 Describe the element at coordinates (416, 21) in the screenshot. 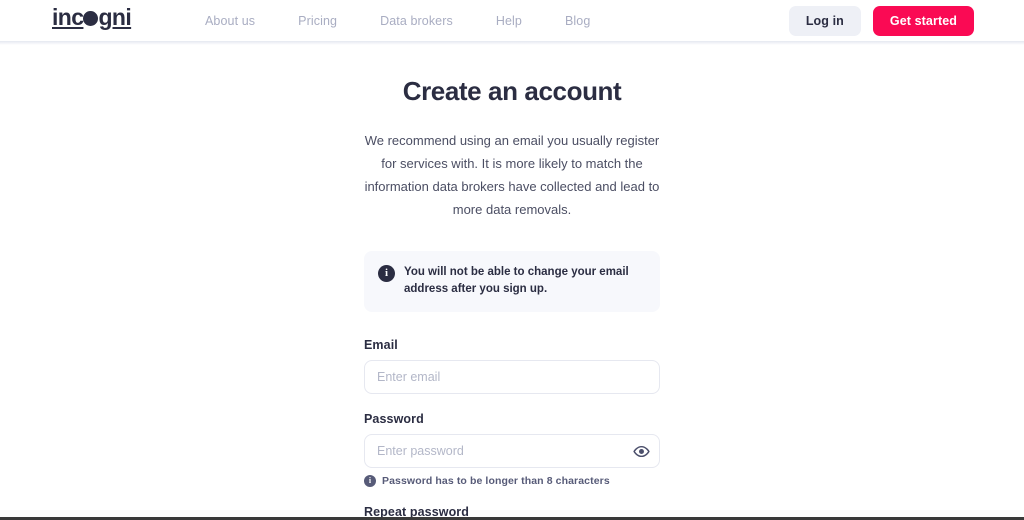

I see `nav-item-data-brokers: Data brokers` at that location.